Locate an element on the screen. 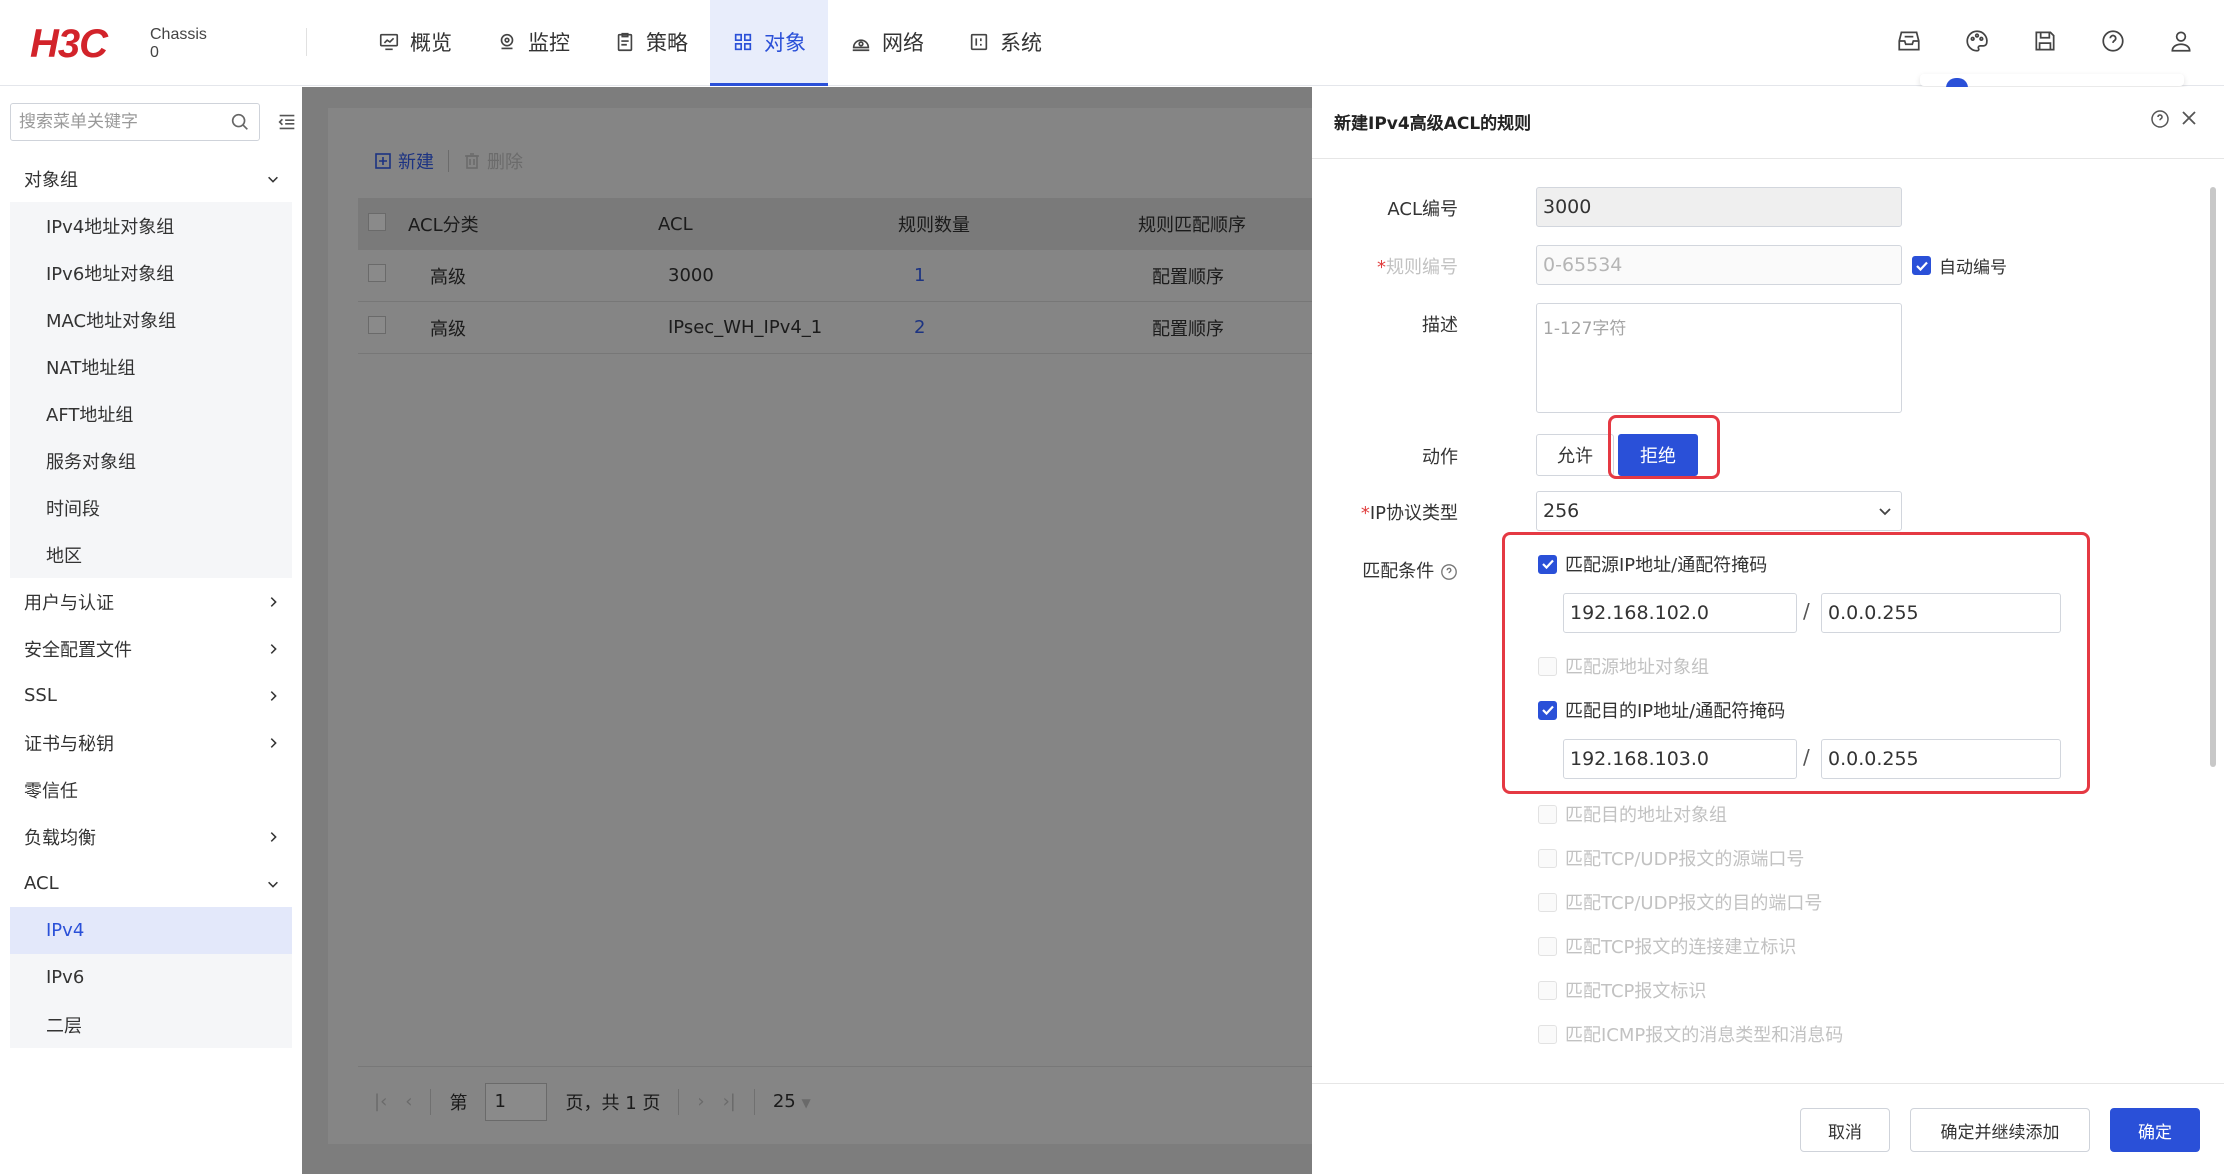 The image size is (2224, 1174). next-page-icon: › is located at coordinates (700, 1101).